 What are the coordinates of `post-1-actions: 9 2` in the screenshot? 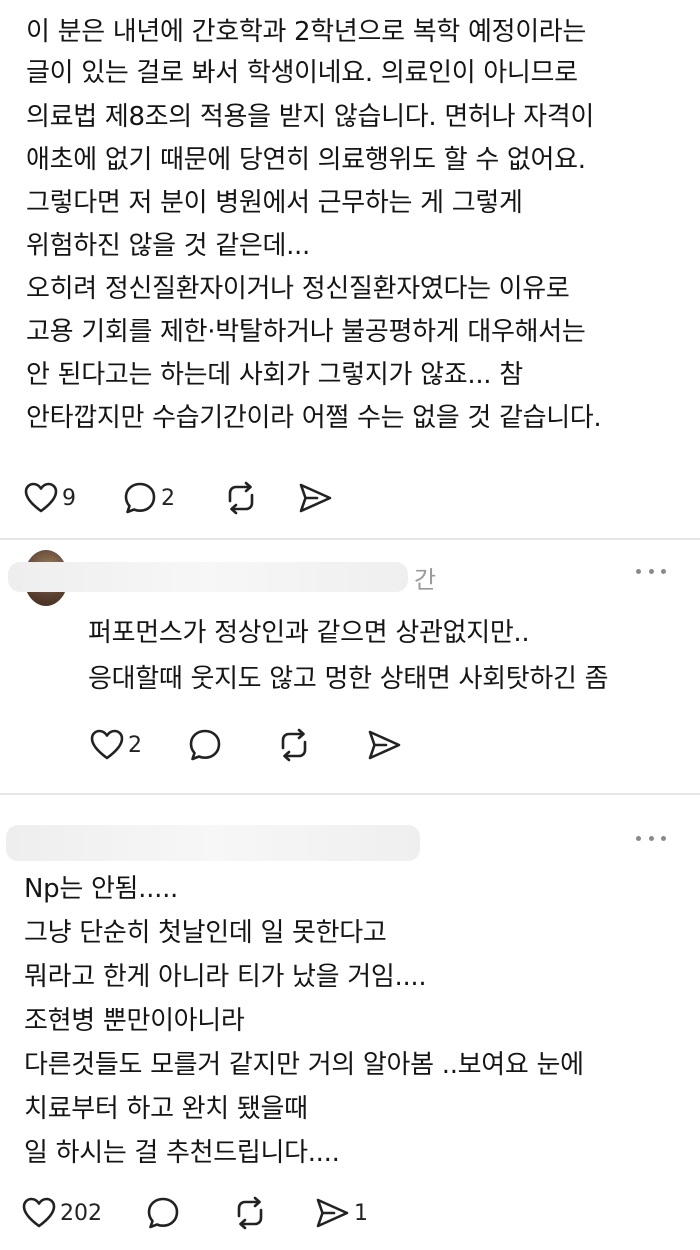 It's located at (180, 498).